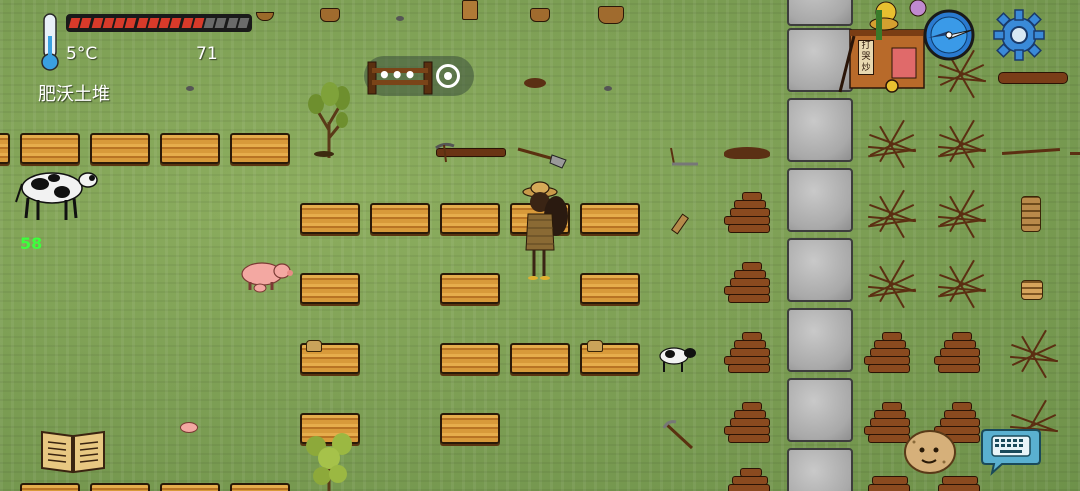 This screenshot has height=491, width=1080. Describe the element at coordinates (329, 461) in the screenshot. I see `berry-bush` at that location.